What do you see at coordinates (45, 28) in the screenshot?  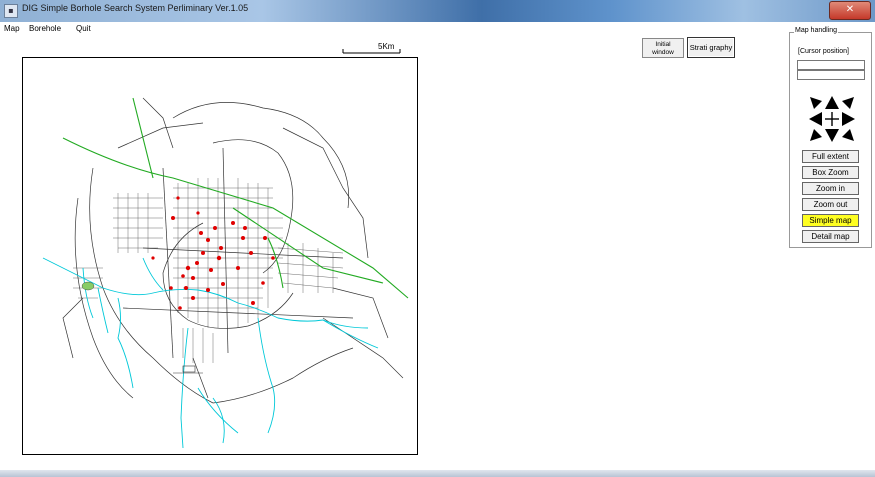 I see `menu-borehole: Borehole` at bounding box center [45, 28].